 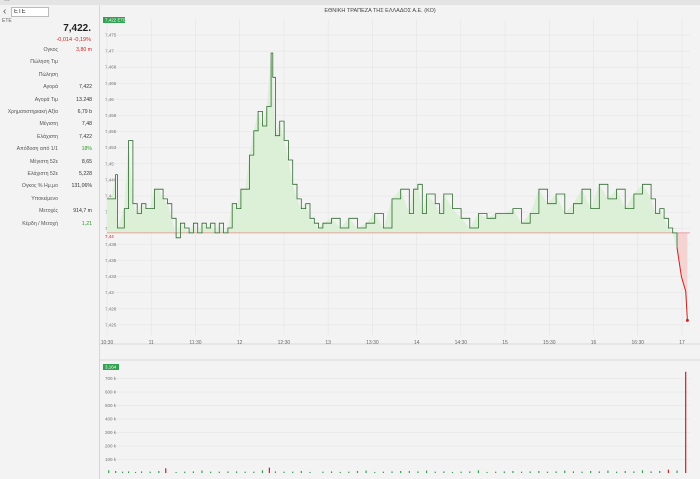 What do you see at coordinates (151, 343) in the screenshot?
I see `x-tick-label: 11` at bounding box center [151, 343].